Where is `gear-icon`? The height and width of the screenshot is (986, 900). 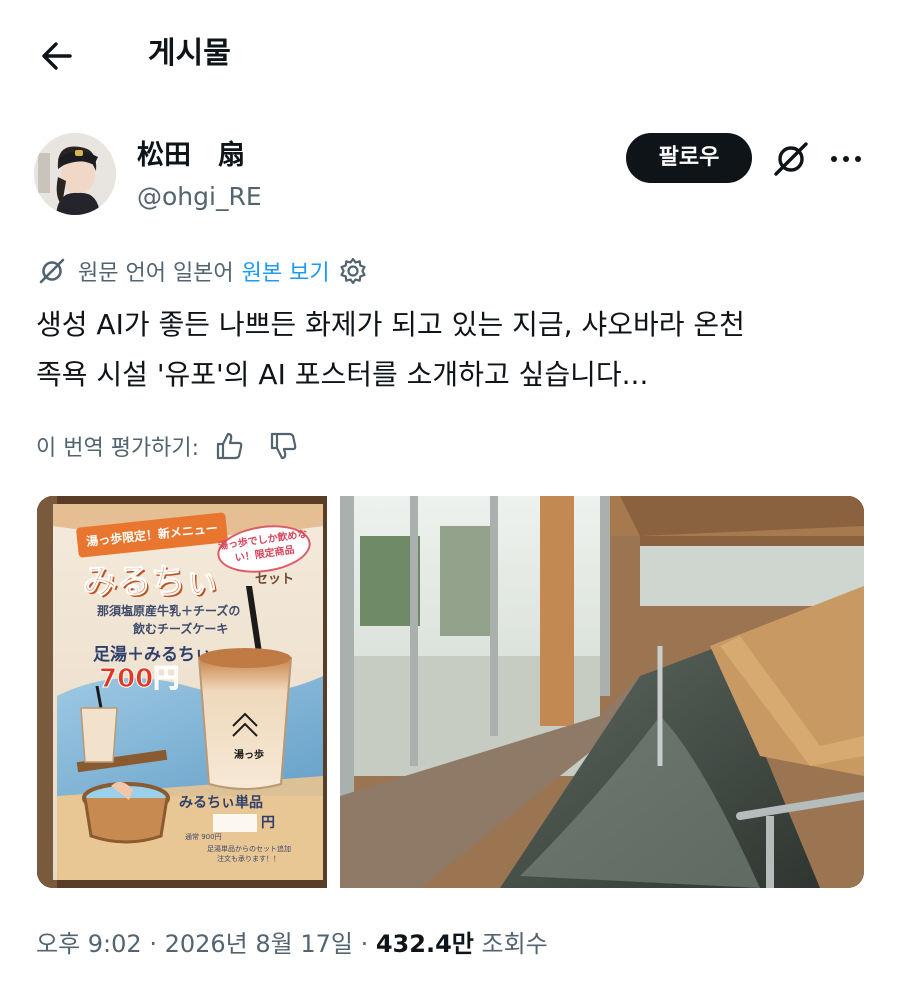
gear-icon is located at coordinates (353, 271).